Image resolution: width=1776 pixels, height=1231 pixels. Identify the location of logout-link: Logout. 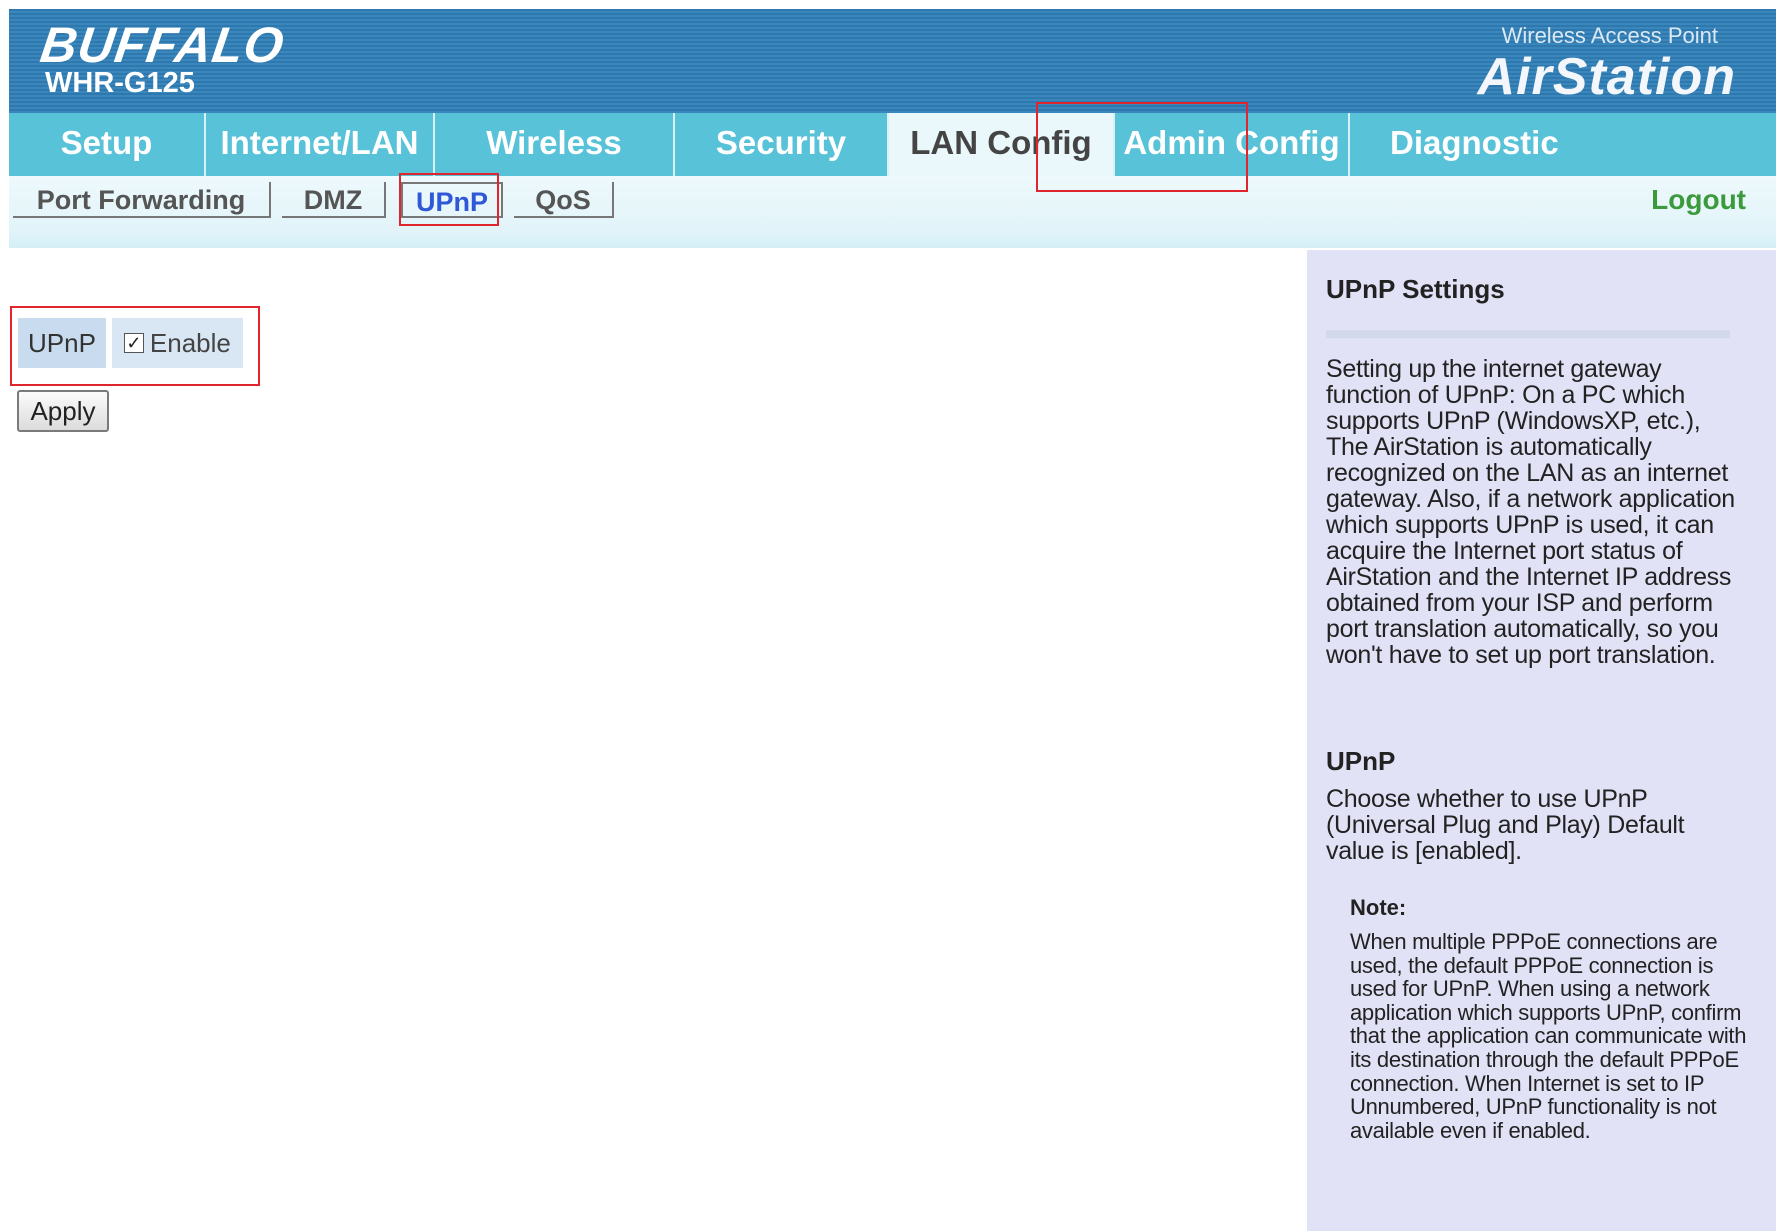
(1698, 200).